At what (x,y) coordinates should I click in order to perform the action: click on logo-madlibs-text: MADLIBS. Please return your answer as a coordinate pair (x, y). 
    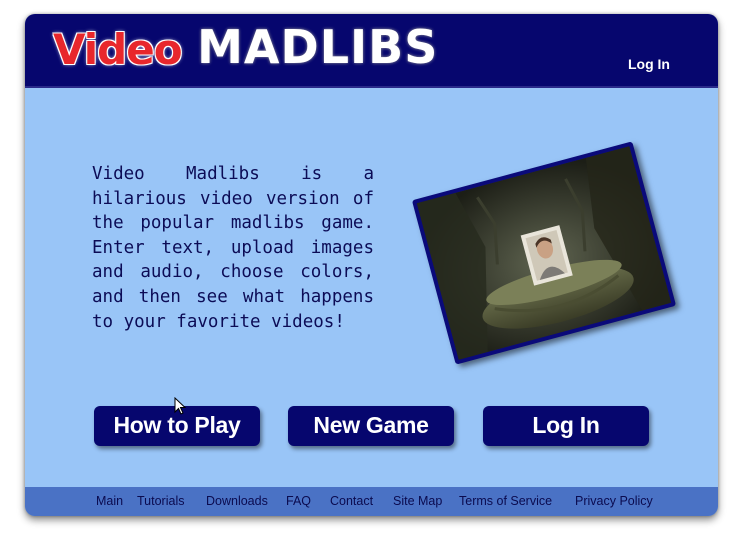
    Looking at the image, I should click on (318, 47).